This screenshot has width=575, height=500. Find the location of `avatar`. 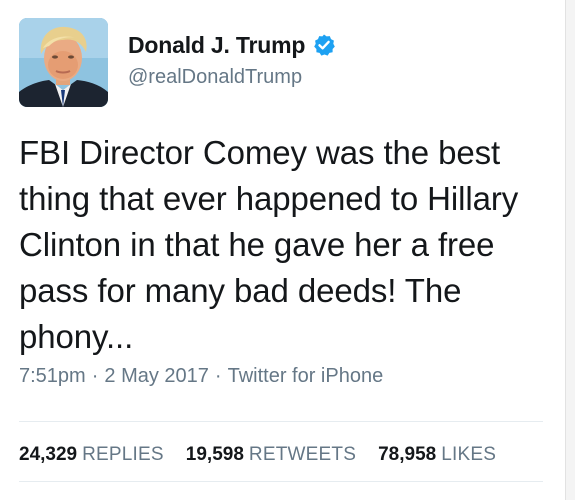

avatar is located at coordinates (63, 62).